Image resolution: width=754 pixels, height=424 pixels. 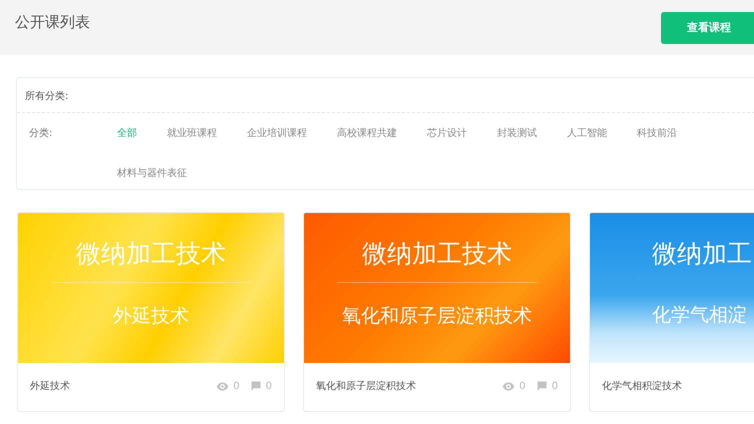 I want to click on category-link: 科技前沿, so click(x=657, y=133).